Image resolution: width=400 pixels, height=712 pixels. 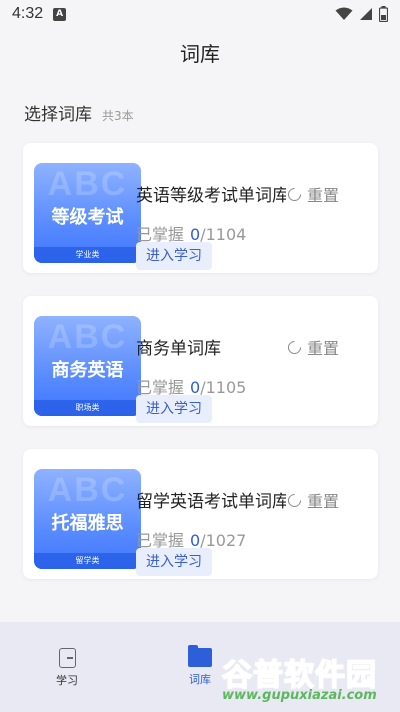 What do you see at coordinates (60, 14) in the screenshot?
I see `notification-app-icon: A` at bounding box center [60, 14].